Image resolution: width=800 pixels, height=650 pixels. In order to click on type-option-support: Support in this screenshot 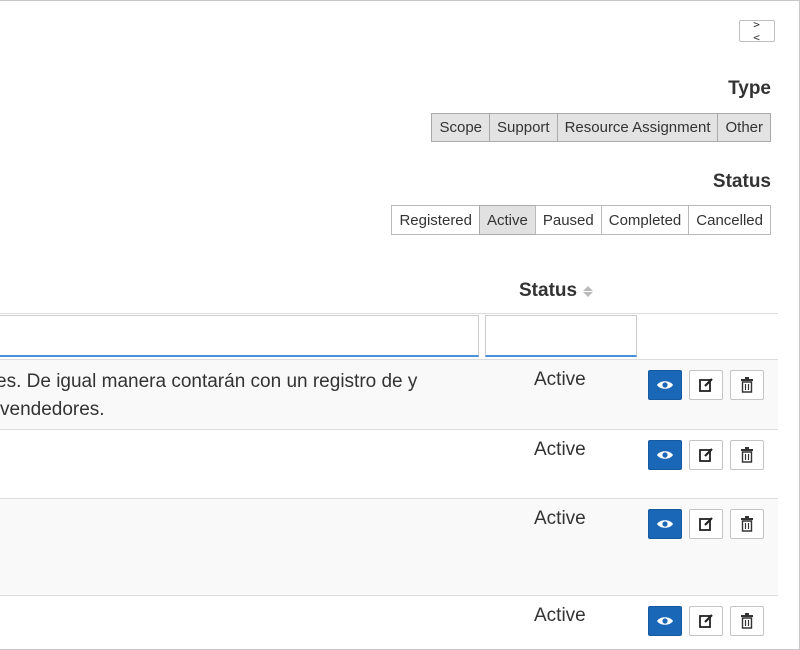, I will do `click(523, 127)`.